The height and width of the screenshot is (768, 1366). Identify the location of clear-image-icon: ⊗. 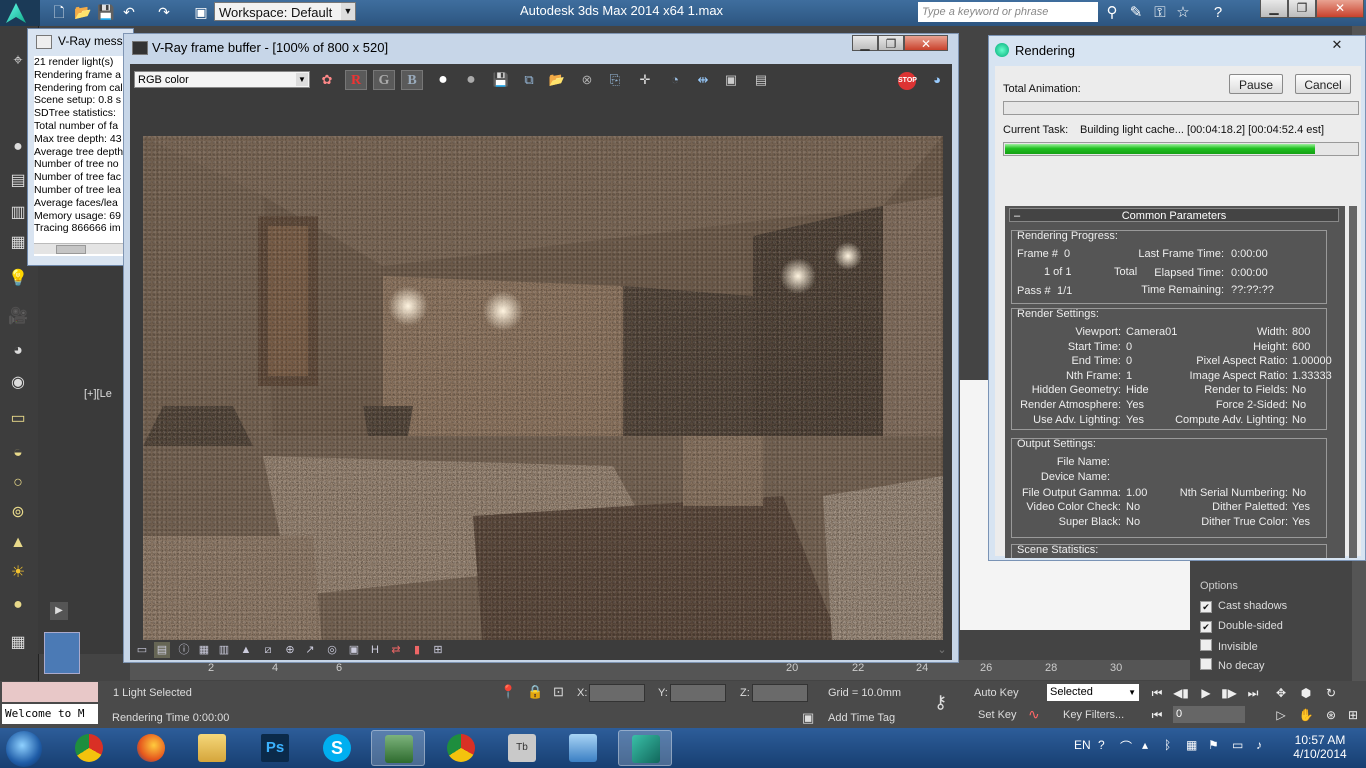
(587, 80).